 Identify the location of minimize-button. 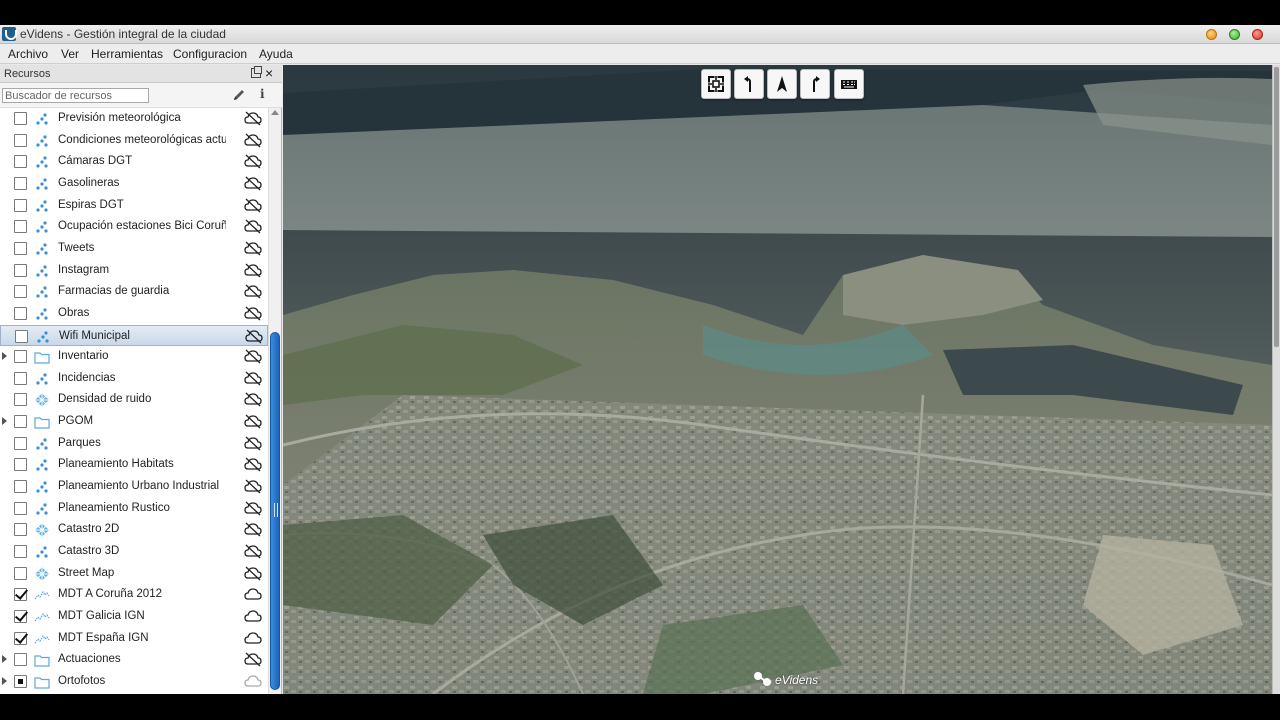
(1211, 34).